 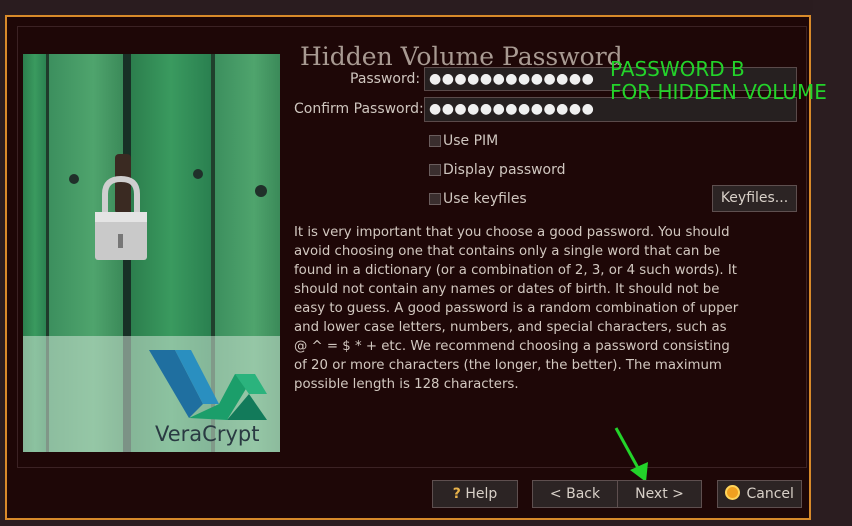 I want to click on arrow-annotation-icon, so click(x=631, y=454).